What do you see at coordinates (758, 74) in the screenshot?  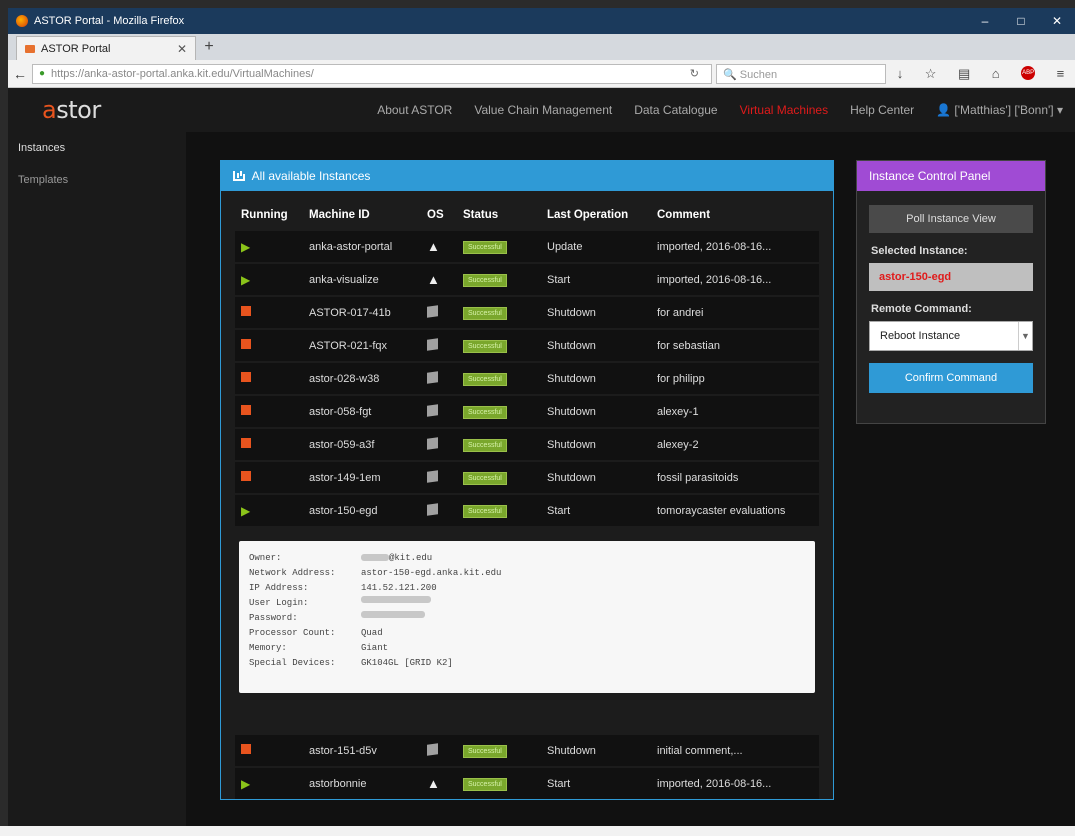 I see `search-placeholder: Suchen` at bounding box center [758, 74].